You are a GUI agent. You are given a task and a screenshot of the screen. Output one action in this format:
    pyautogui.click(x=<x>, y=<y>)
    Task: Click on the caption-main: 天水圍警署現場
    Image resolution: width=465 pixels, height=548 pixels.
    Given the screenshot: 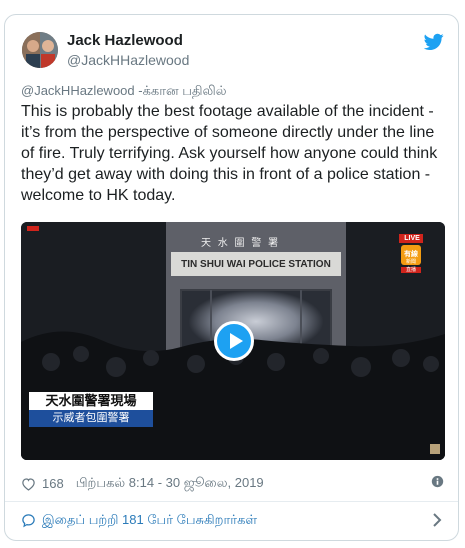 What is the action you would take?
    pyautogui.click(x=91, y=400)
    